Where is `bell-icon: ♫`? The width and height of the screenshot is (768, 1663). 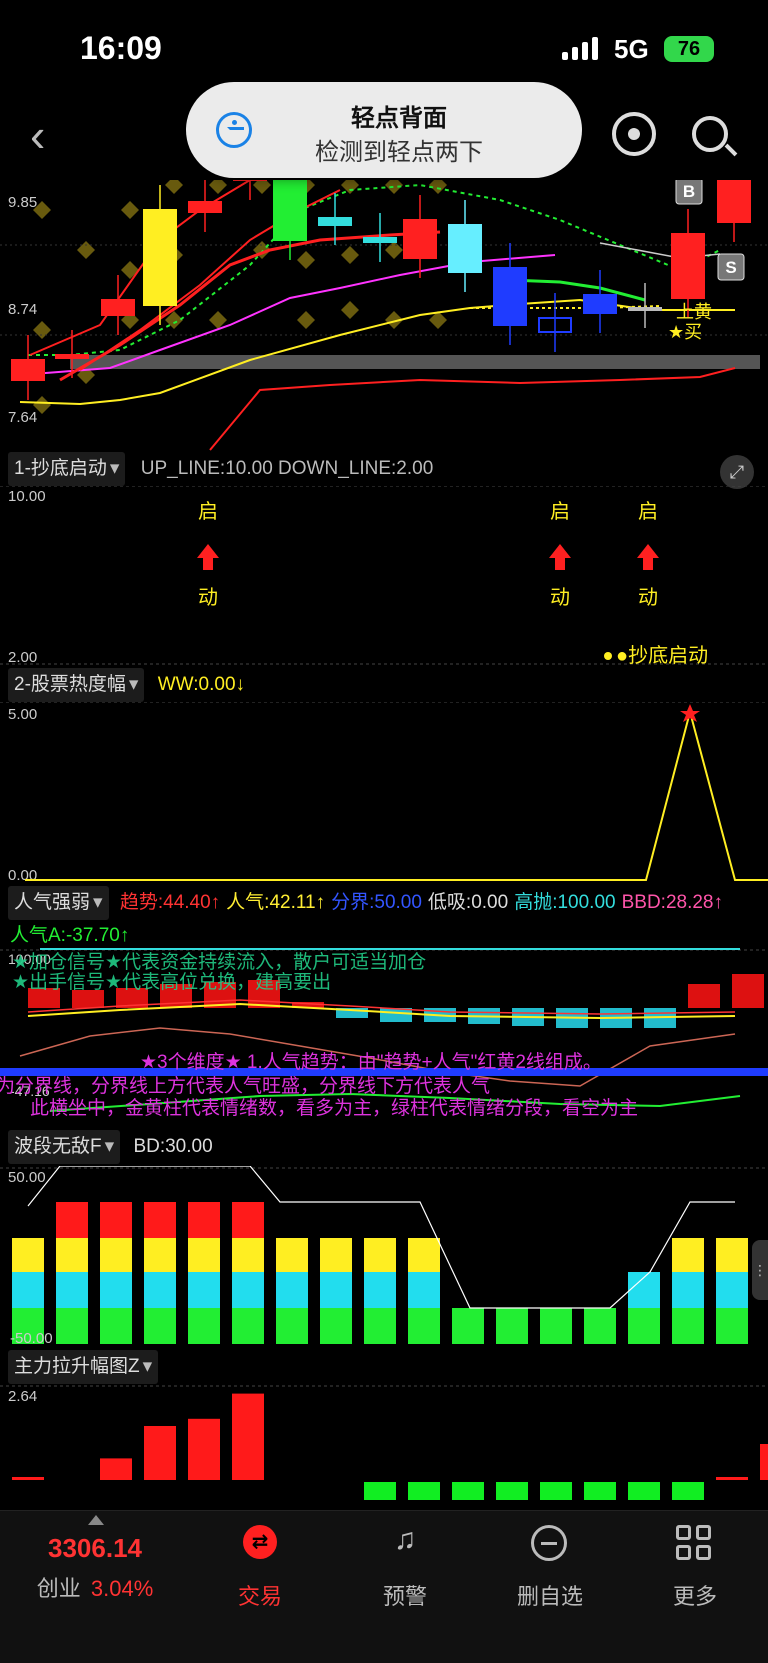
bell-icon: ♫ is located at coordinates (405, 1539).